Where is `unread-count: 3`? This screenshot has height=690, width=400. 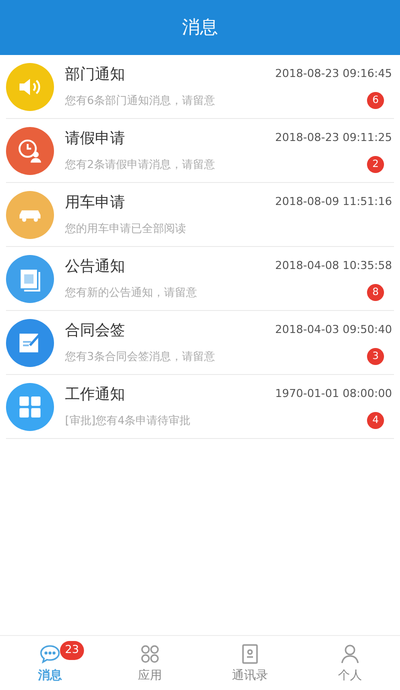 unread-count: 3 is located at coordinates (375, 357).